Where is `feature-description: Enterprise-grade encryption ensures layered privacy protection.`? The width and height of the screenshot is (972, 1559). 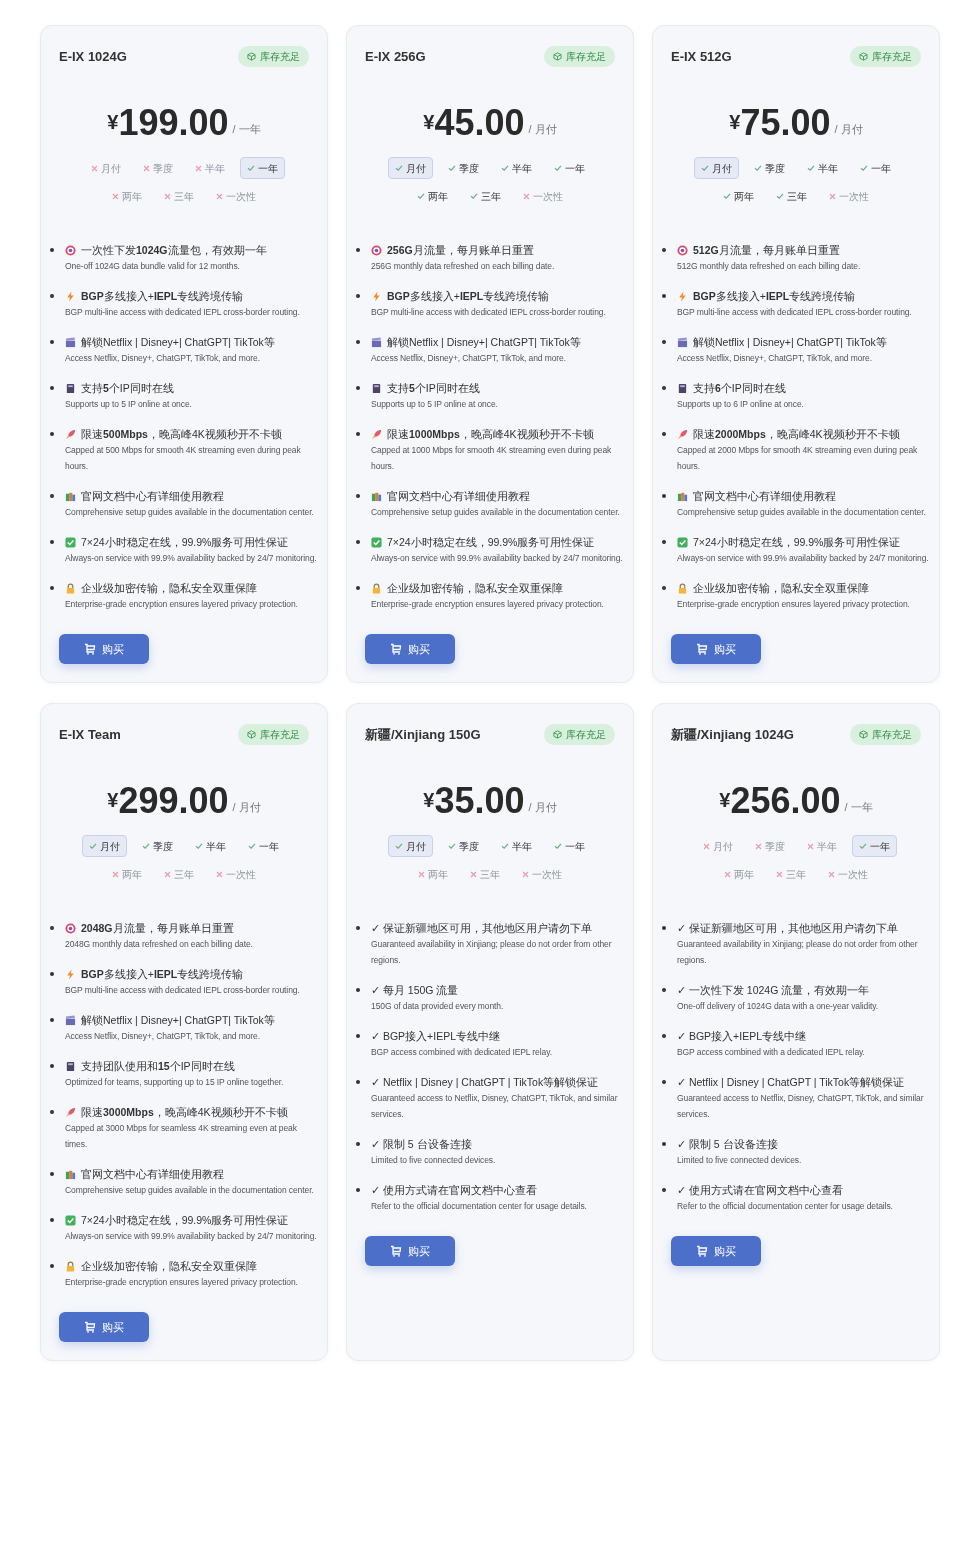
feature-description: Enterprise-grade encryption ensures layered privacy protection. is located at coordinates (487, 604).